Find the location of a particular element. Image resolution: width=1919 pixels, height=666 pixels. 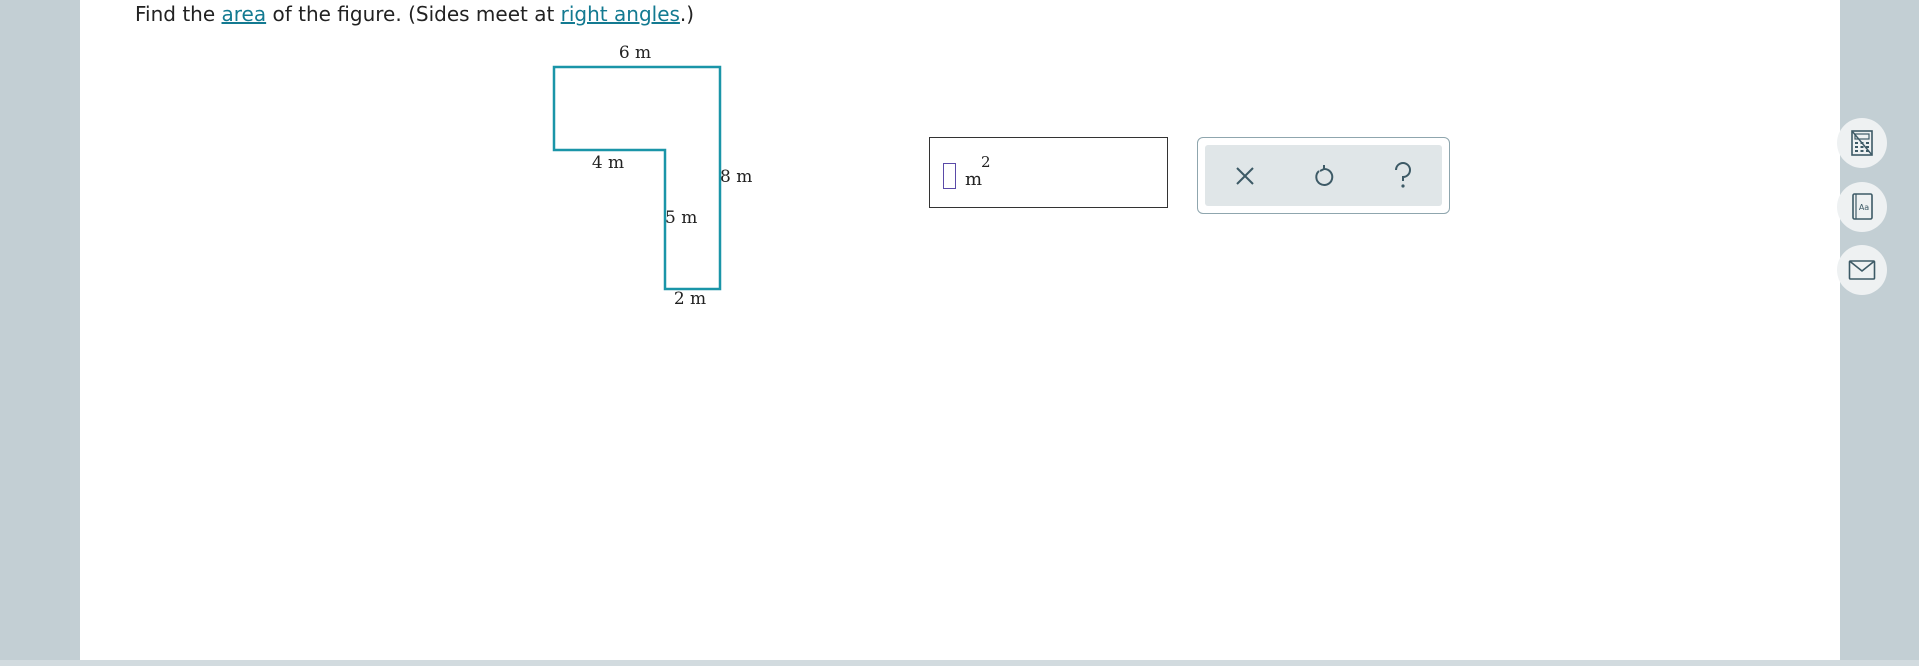

undo-button is located at coordinates (1324, 175).